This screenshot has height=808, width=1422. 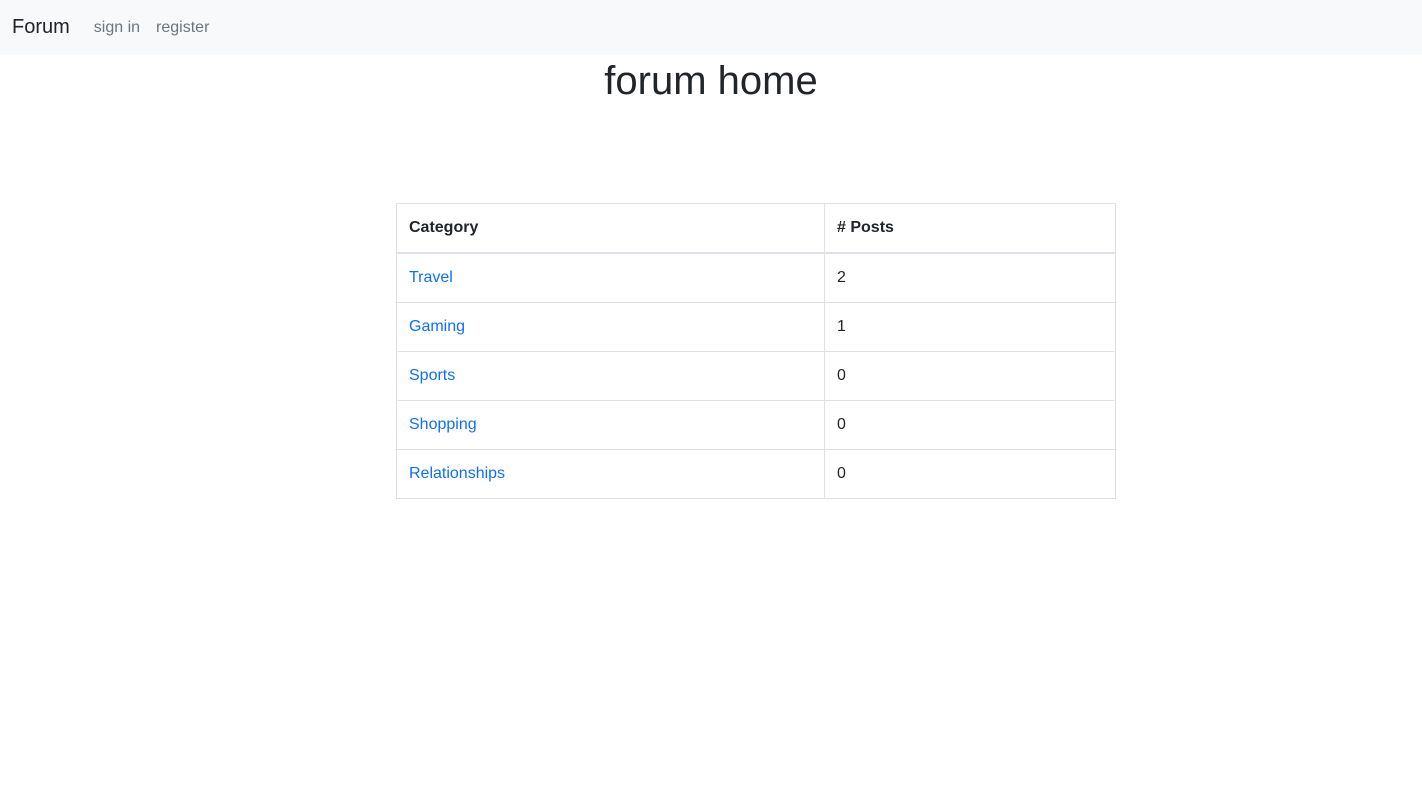 What do you see at coordinates (970, 327) in the screenshot?
I see `post-count-cell: 1` at bounding box center [970, 327].